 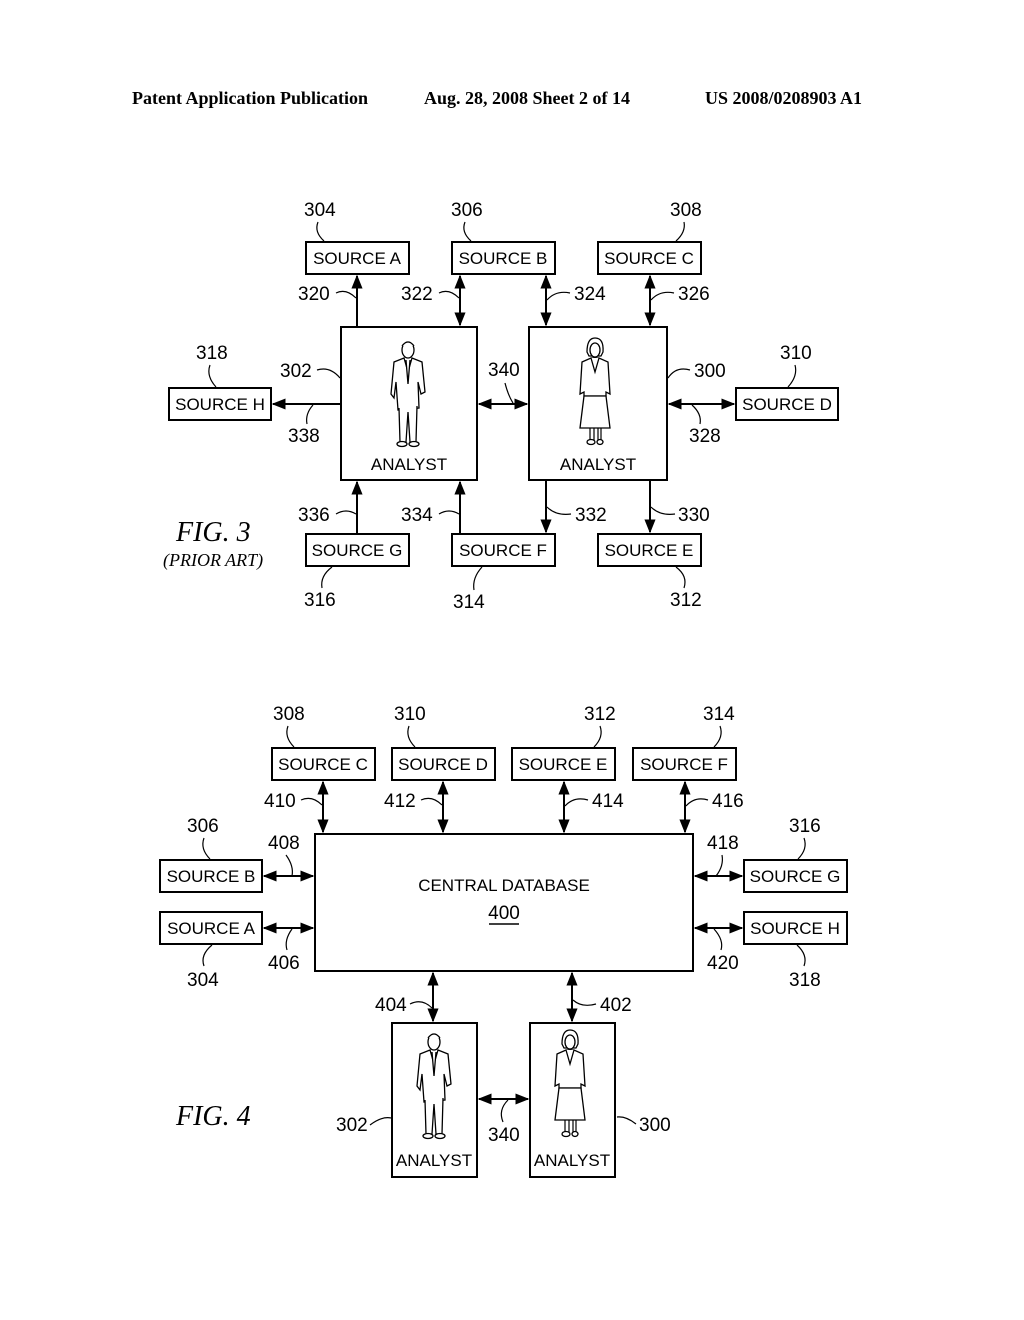 I want to click on ref-408: 408, so click(x=284, y=843).